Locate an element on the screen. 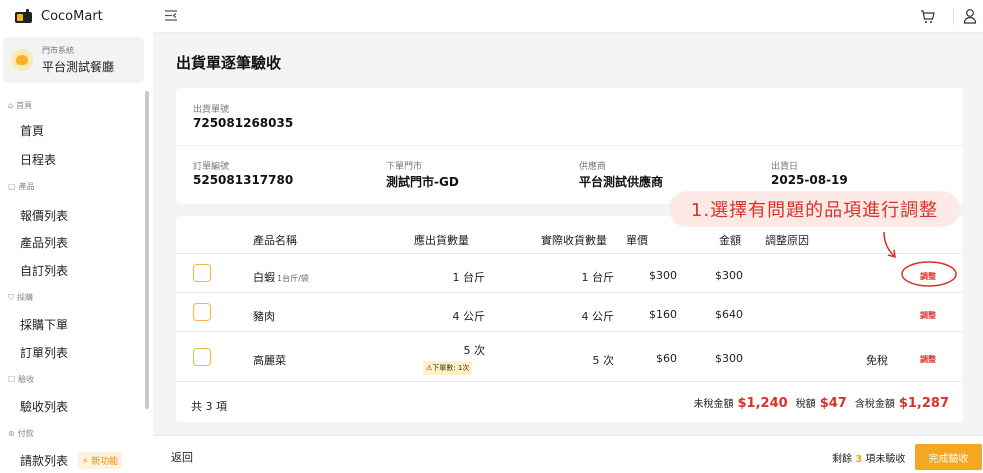 The width and height of the screenshot is (983, 473). order-store: 測試門市-GD is located at coordinates (422, 182).